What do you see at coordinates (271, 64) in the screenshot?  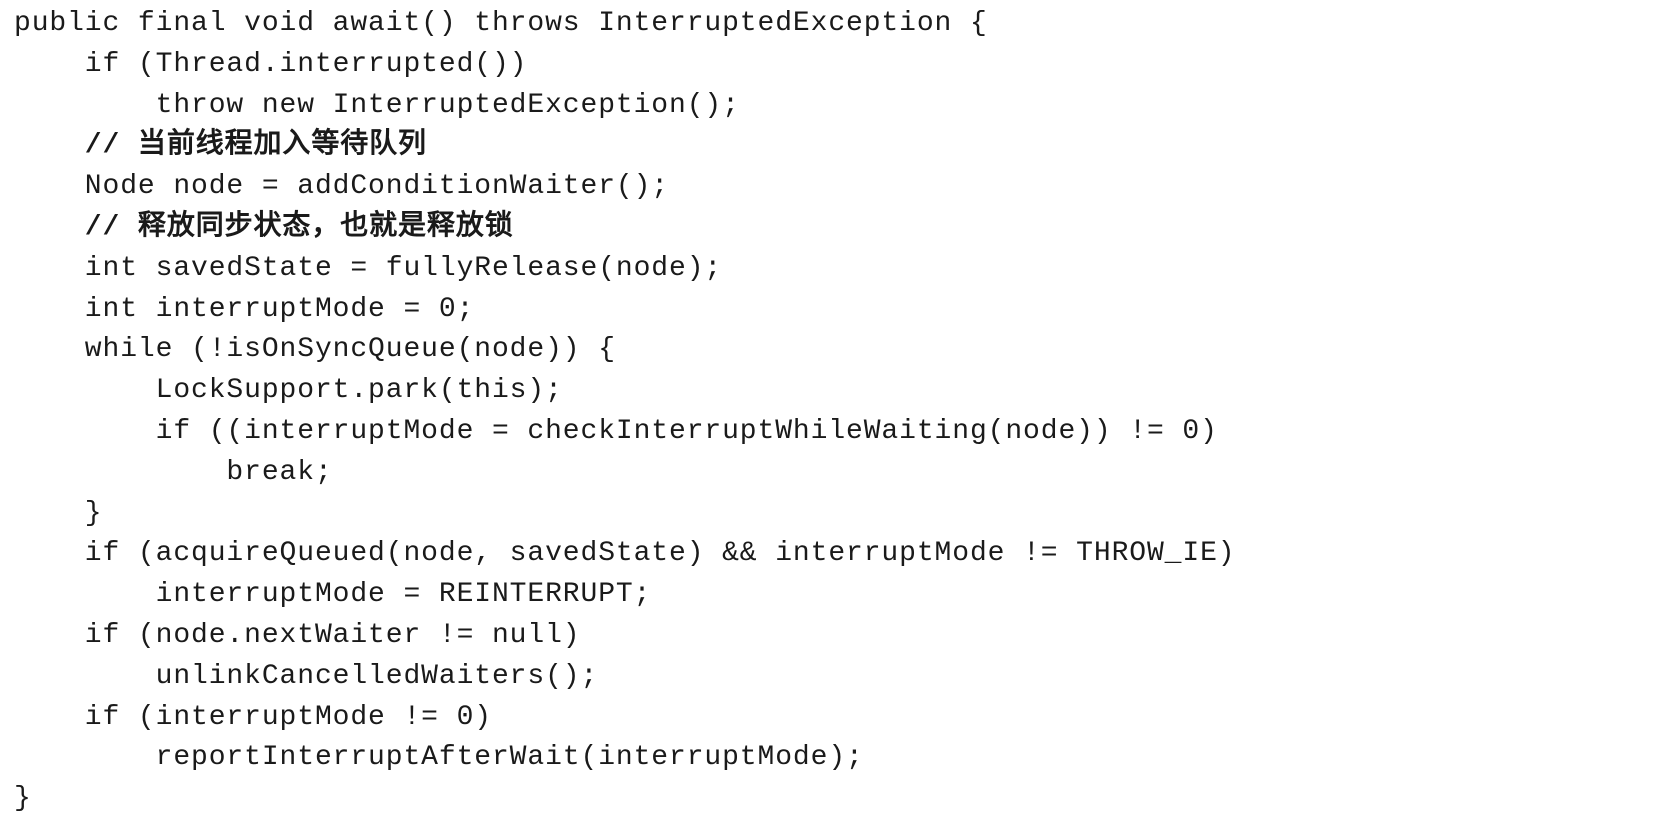 I see `code-line-if-interrupted: if (Thread.interrupted())` at bounding box center [271, 64].